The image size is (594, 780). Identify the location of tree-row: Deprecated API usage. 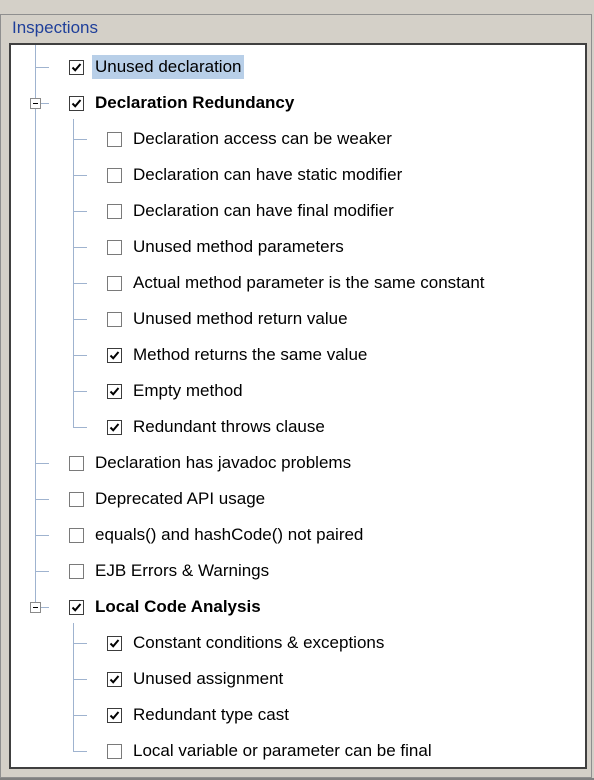
(168, 499).